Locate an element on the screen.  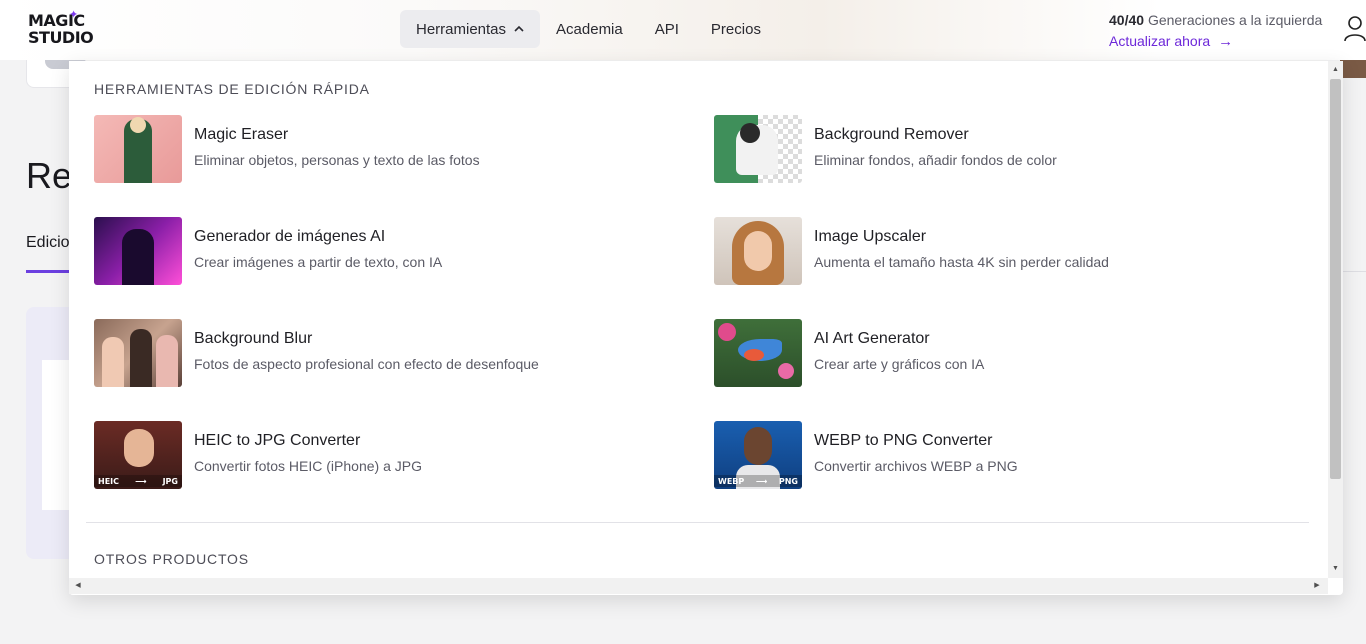
tool-title: Image Upscaler is located at coordinates (870, 236).